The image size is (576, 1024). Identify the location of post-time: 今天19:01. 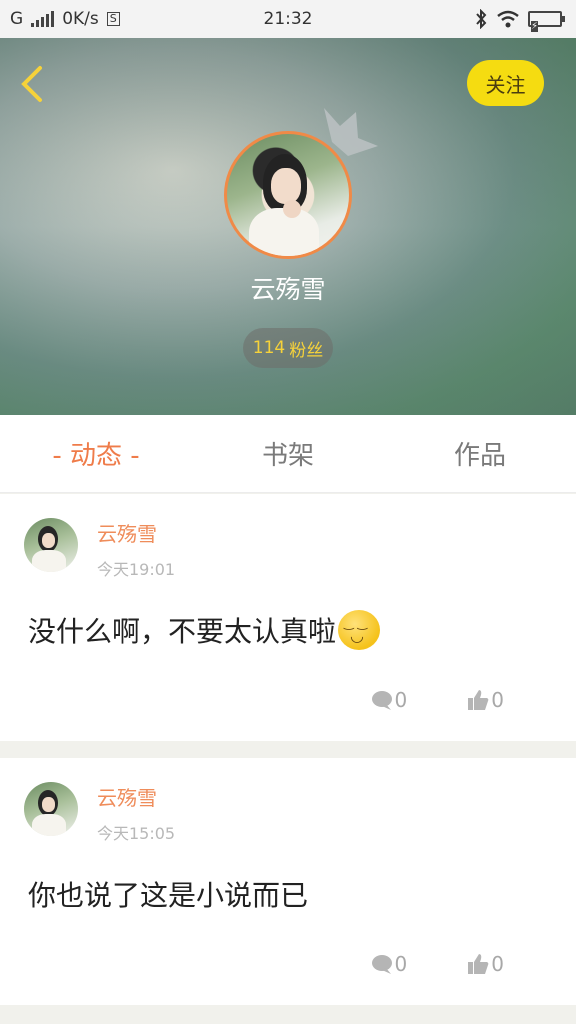
(136, 569).